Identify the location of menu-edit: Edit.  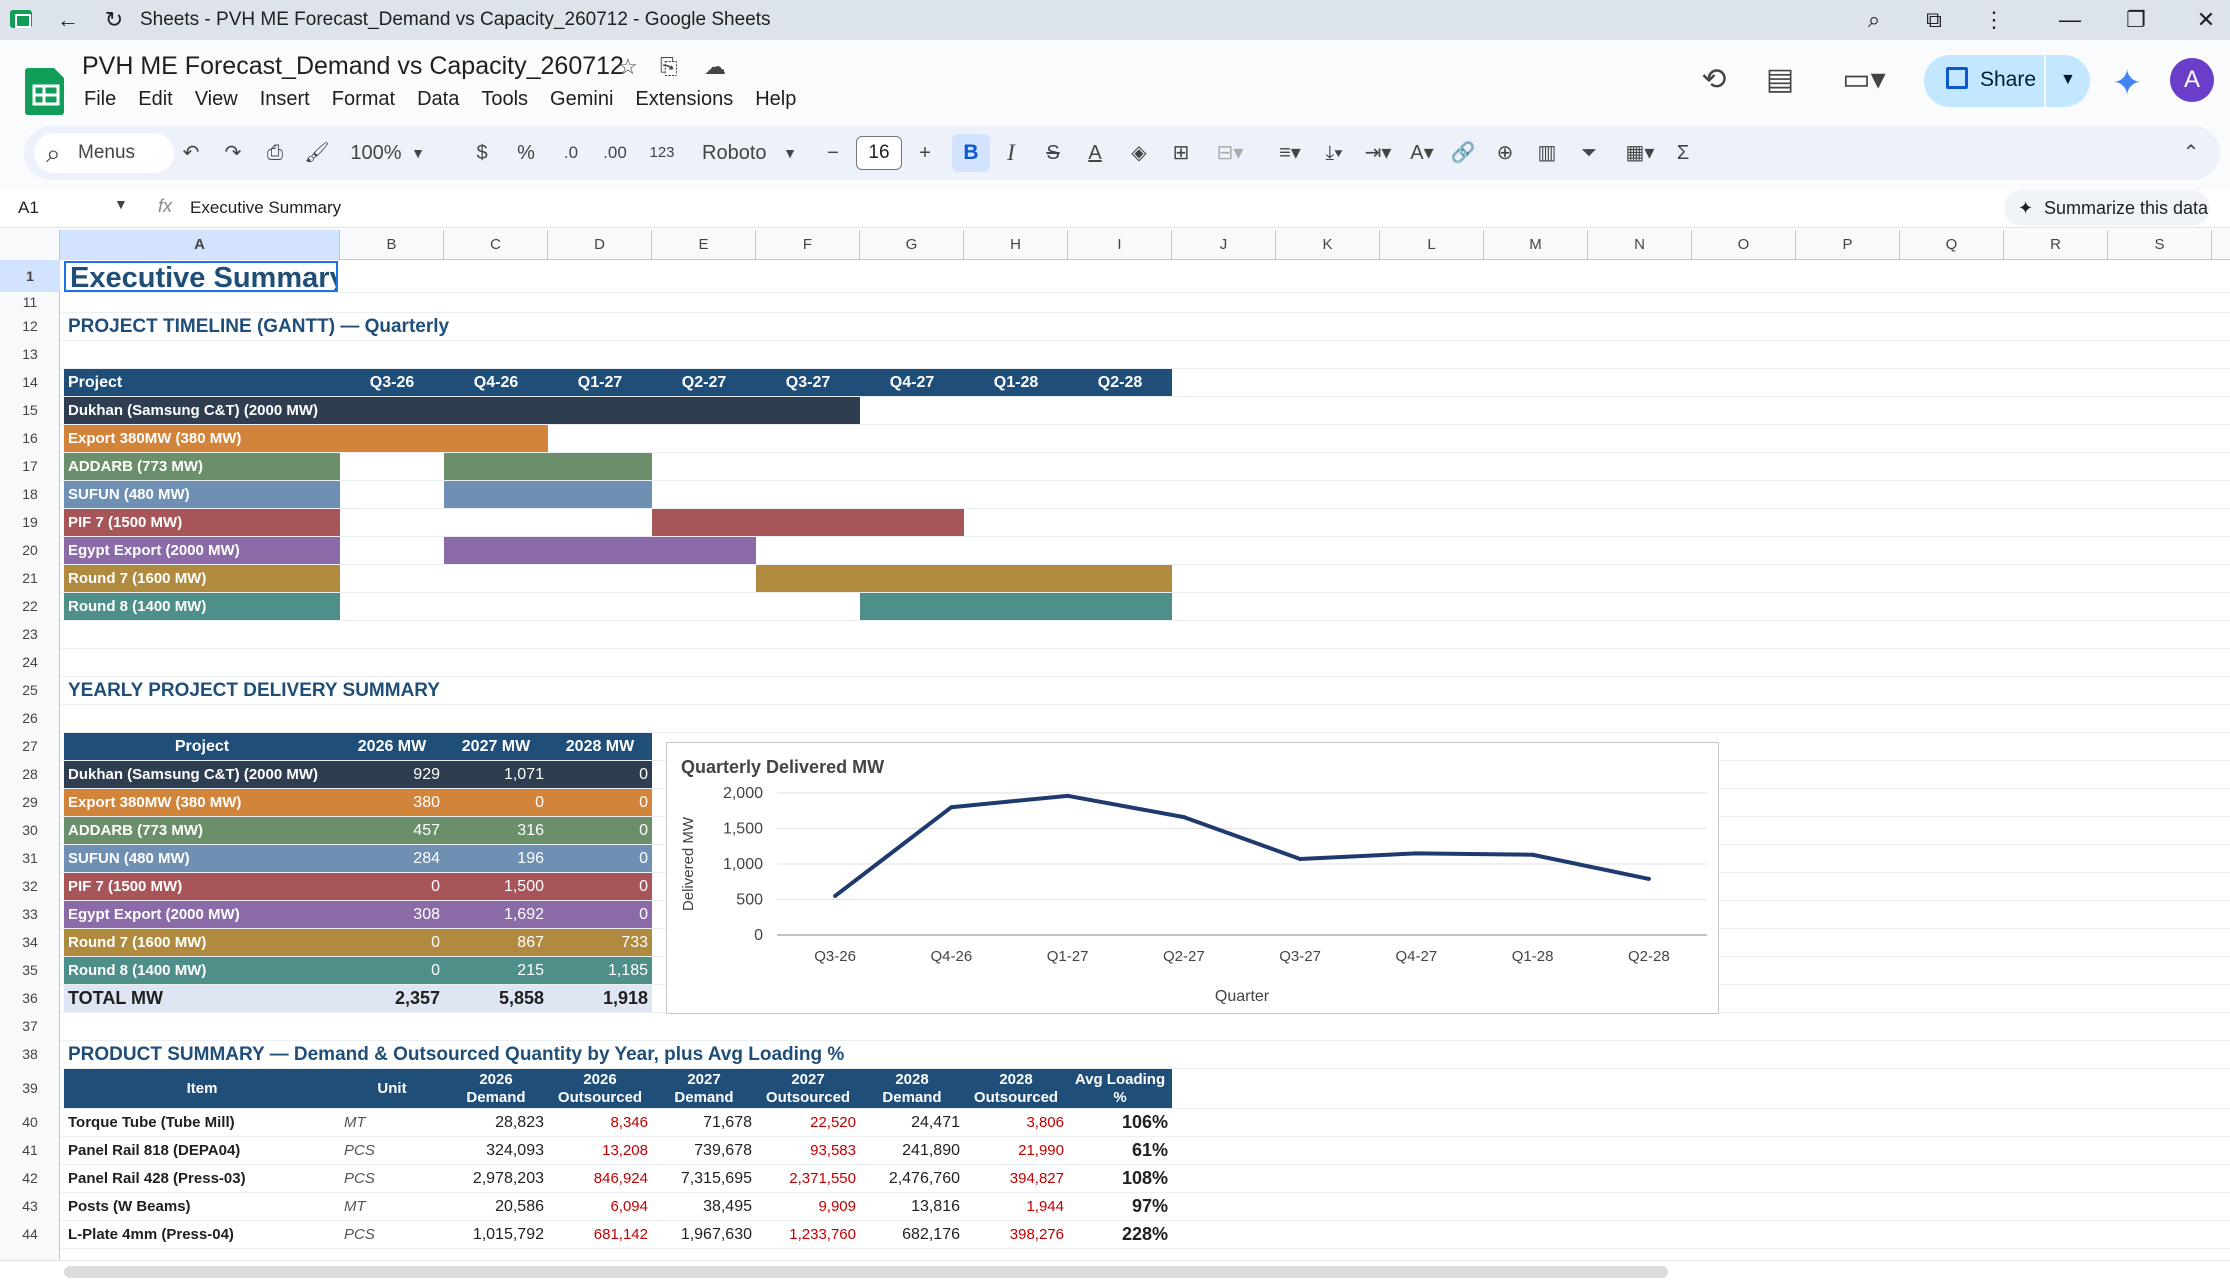
(155, 99).